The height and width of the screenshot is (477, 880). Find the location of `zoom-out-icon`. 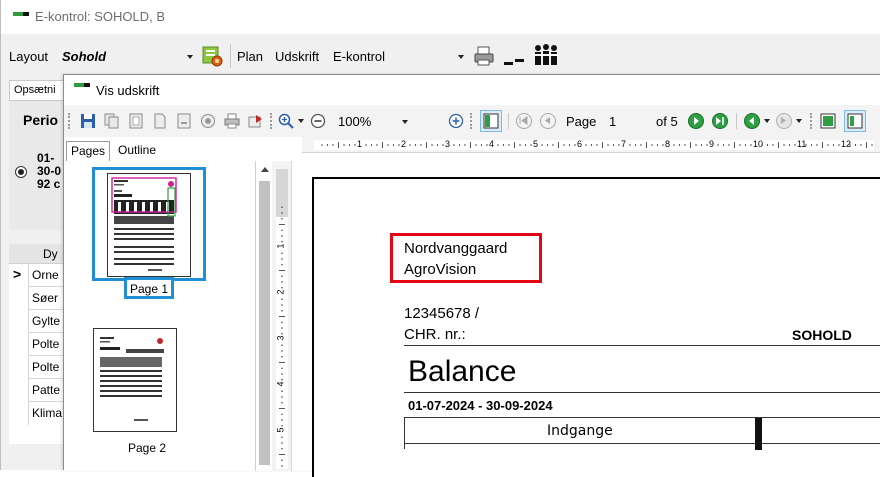

zoom-out-icon is located at coordinates (318, 121).